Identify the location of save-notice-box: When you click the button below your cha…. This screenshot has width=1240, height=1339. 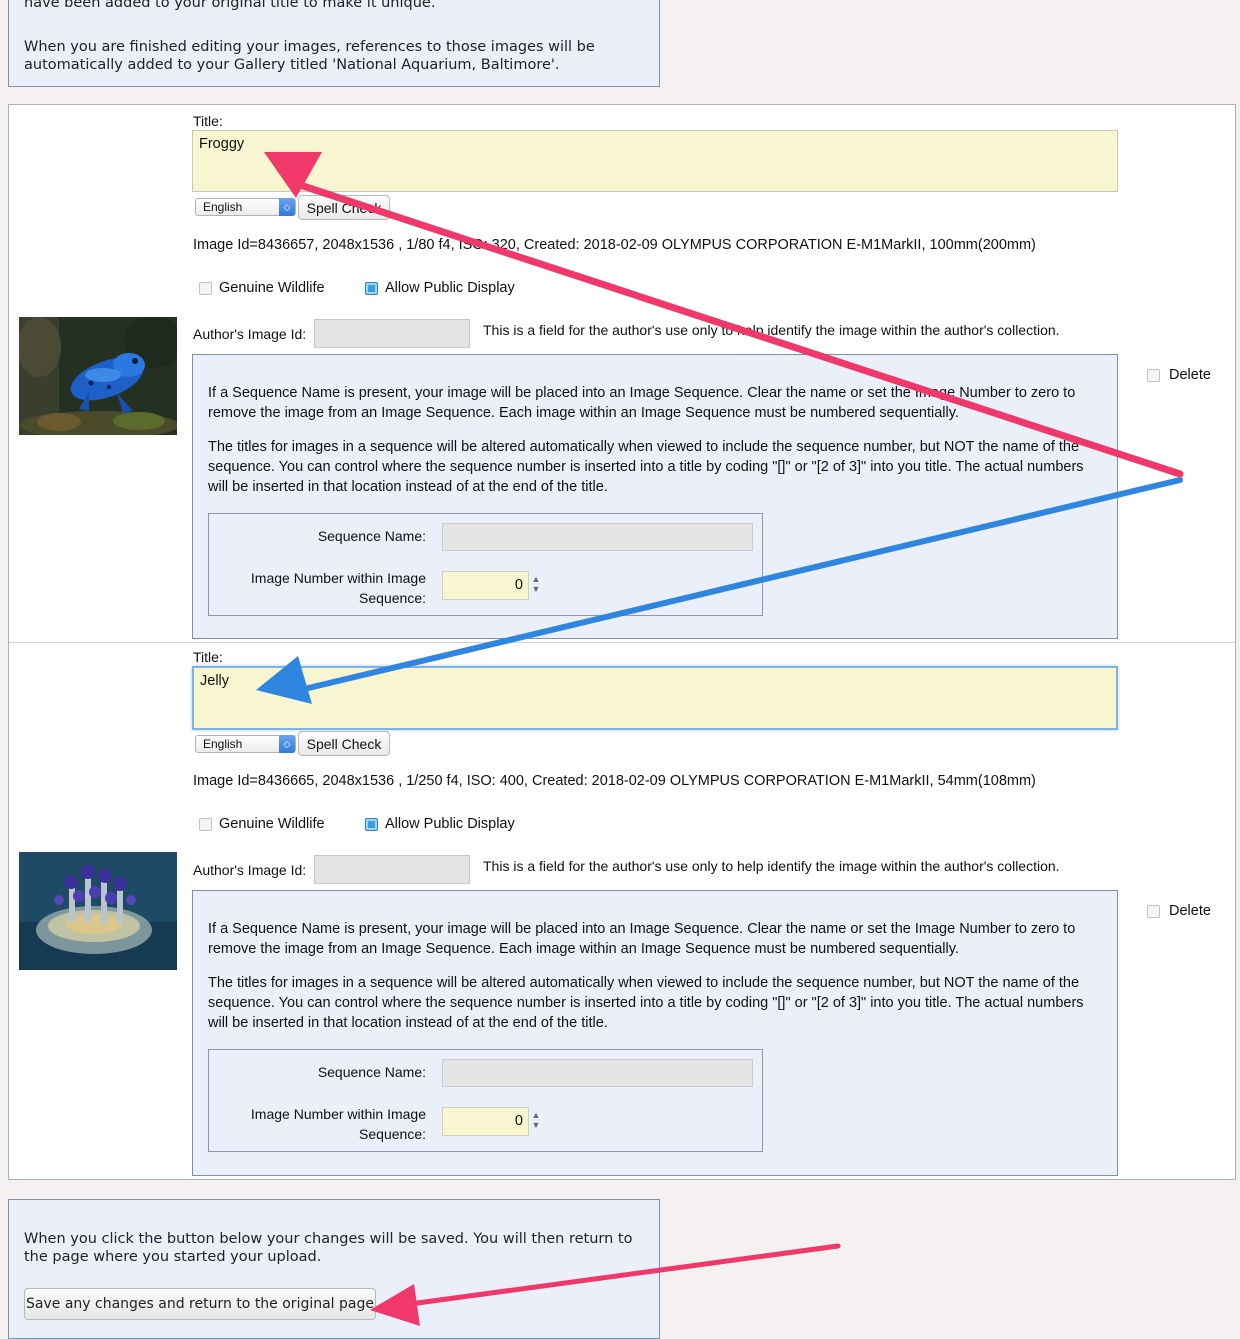
(334, 1269).